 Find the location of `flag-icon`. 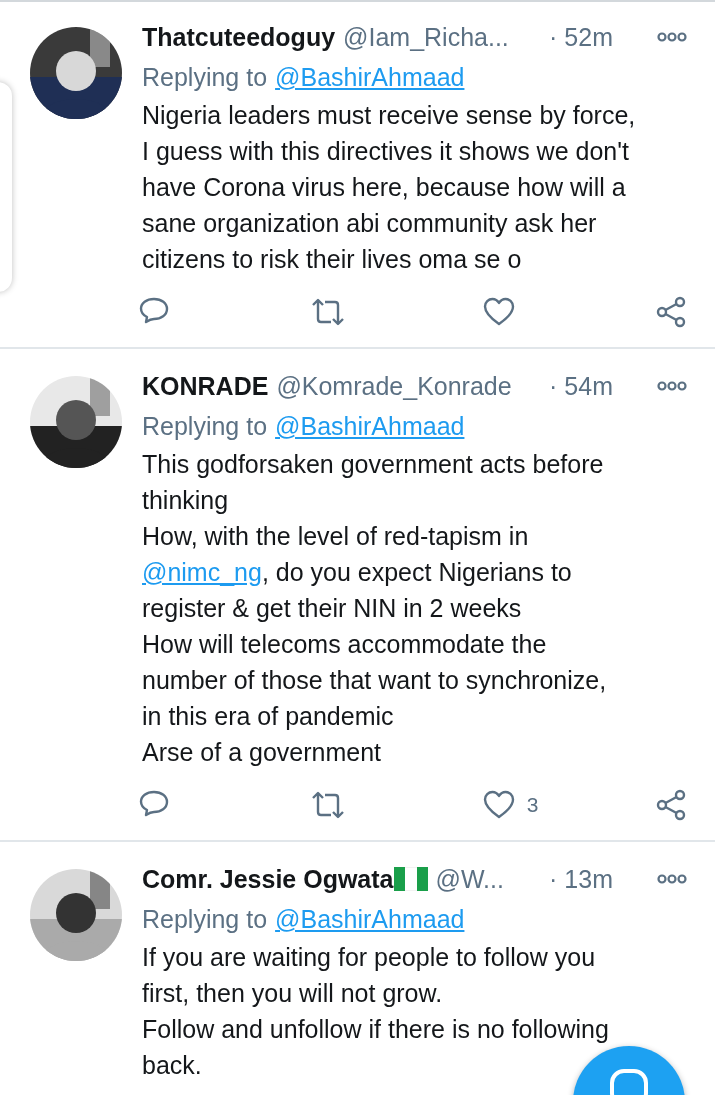

flag-icon is located at coordinates (410, 879).